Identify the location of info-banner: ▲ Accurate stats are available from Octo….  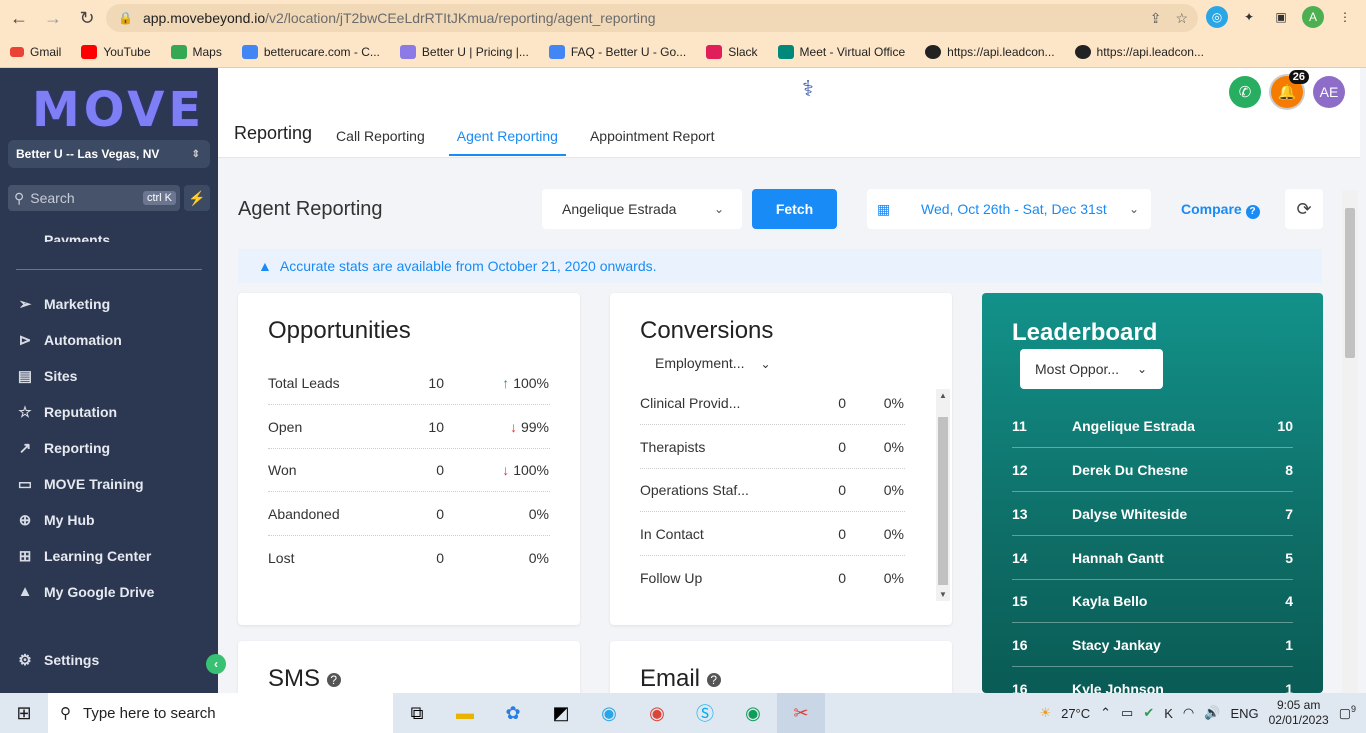
(780, 266).